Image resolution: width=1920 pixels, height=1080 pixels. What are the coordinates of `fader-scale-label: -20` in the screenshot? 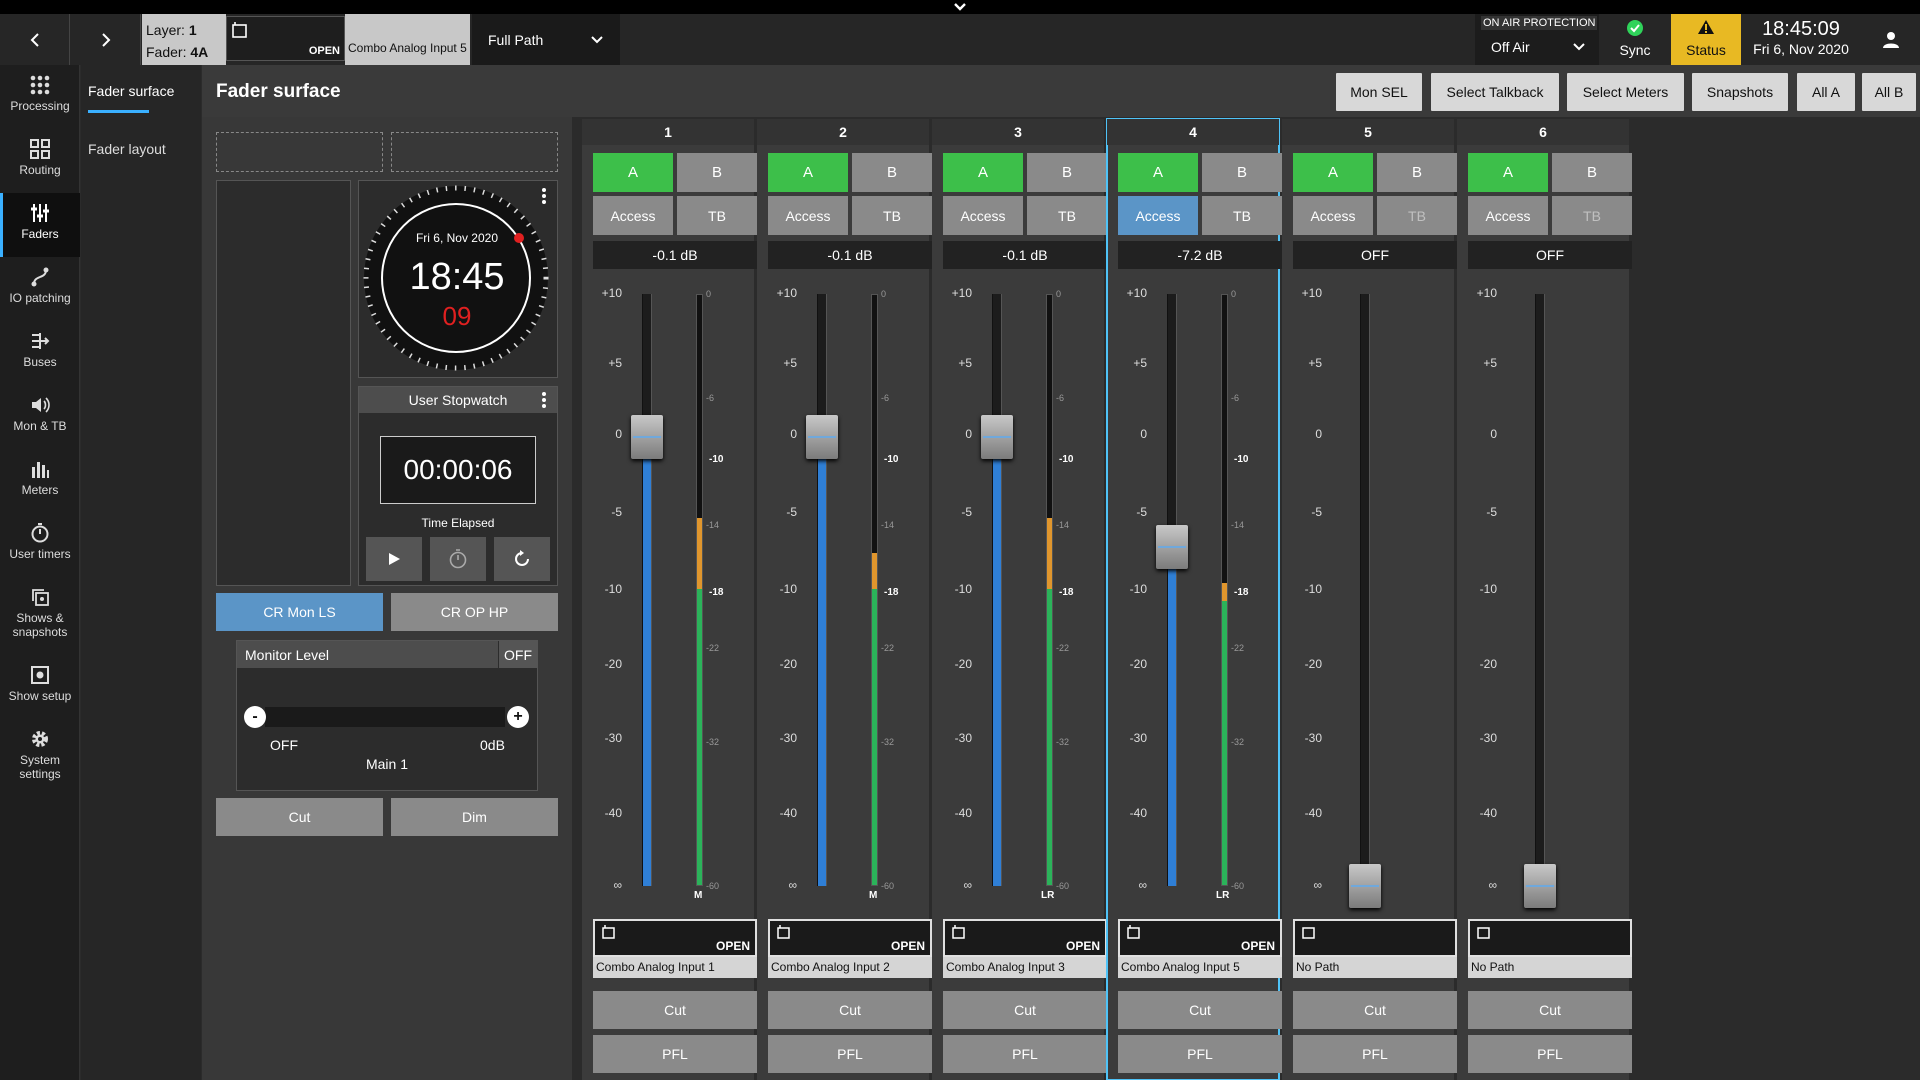 It's located at (1488, 664).